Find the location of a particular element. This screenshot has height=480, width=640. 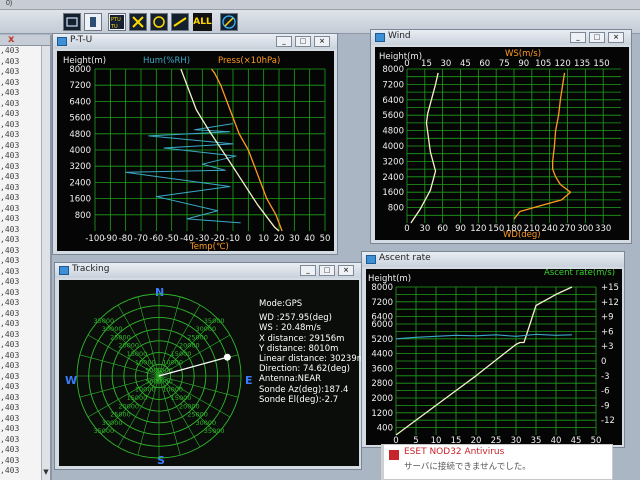

tracking-sonde-az: Sonde Az(deg):187.4 is located at coordinates (304, 389).